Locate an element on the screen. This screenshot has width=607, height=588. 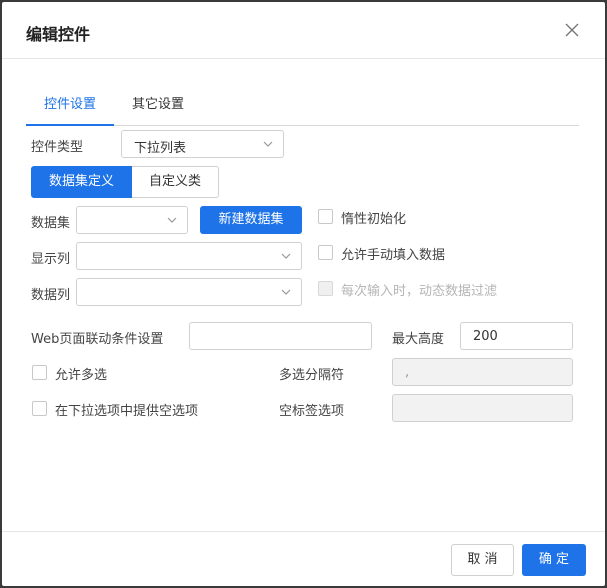
ok-button: 确 定 is located at coordinates (554, 560).